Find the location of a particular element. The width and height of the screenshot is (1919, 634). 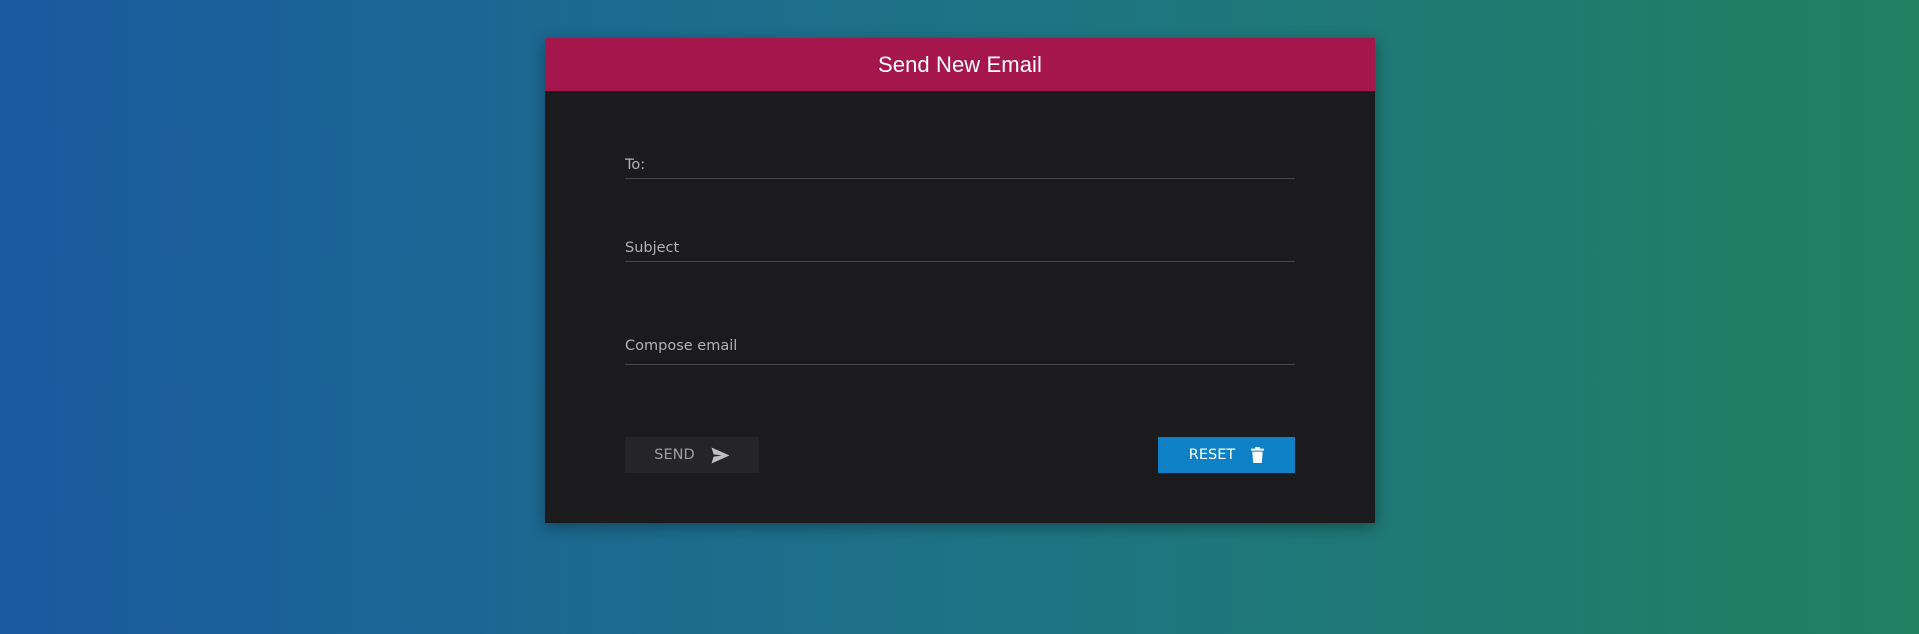

subject-input is located at coordinates (960, 248).